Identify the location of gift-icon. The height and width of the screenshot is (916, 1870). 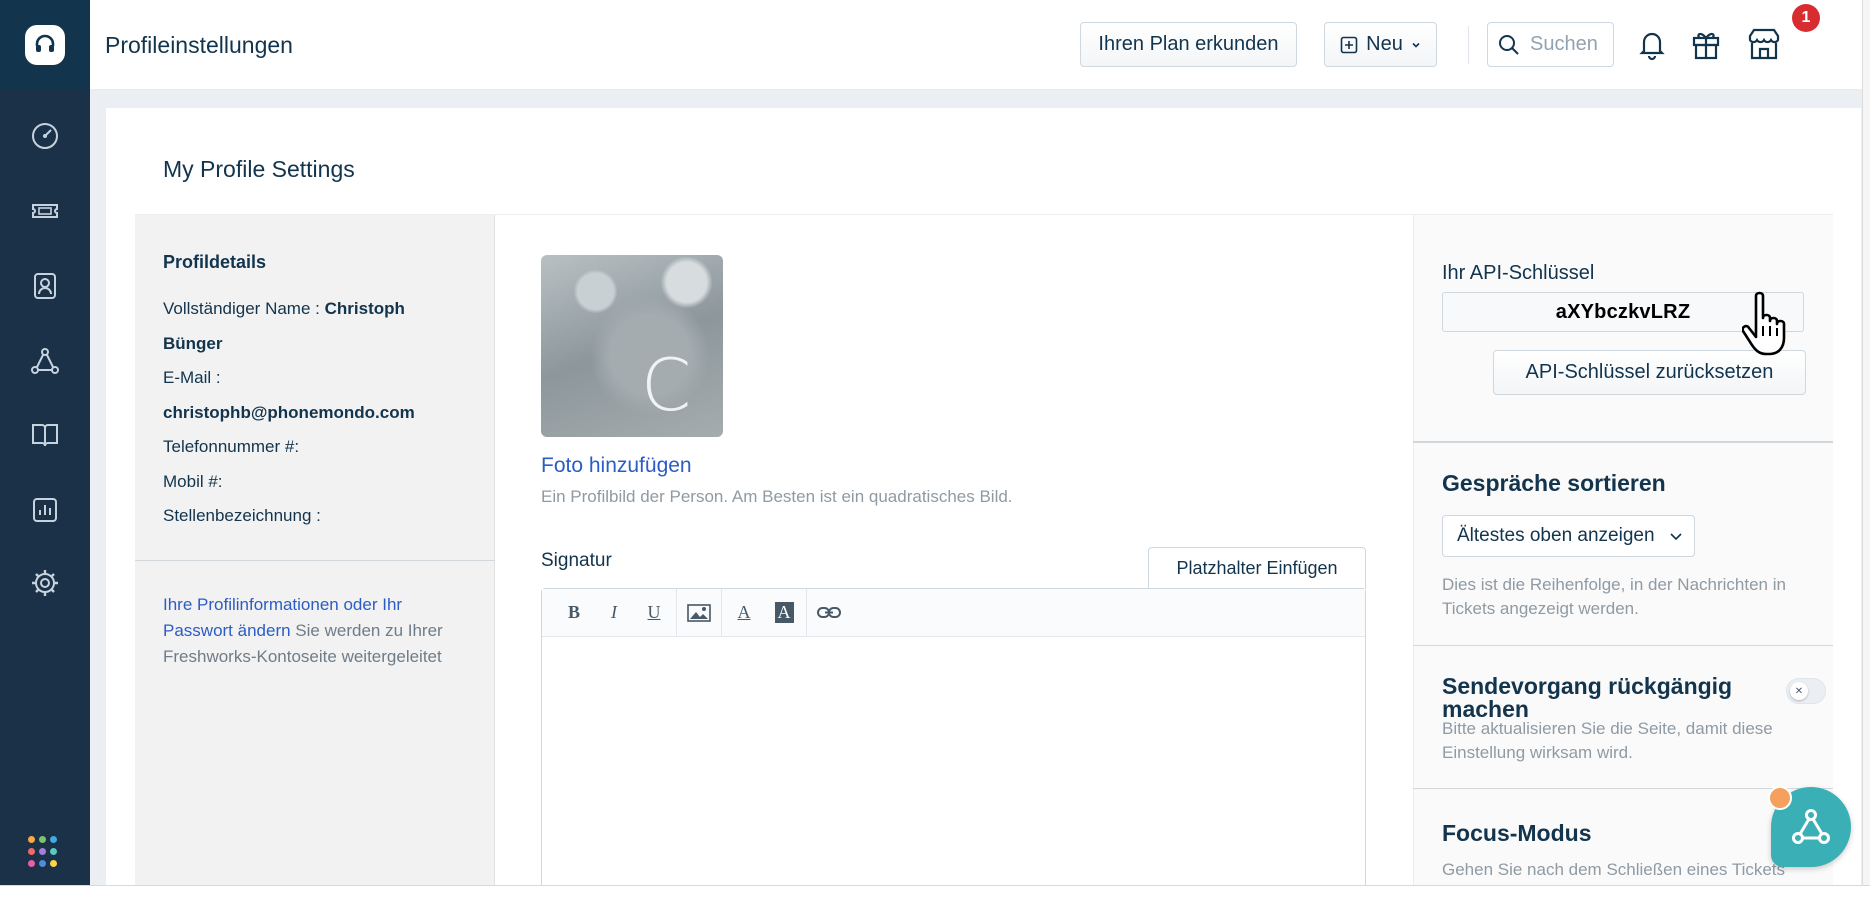
(1706, 44).